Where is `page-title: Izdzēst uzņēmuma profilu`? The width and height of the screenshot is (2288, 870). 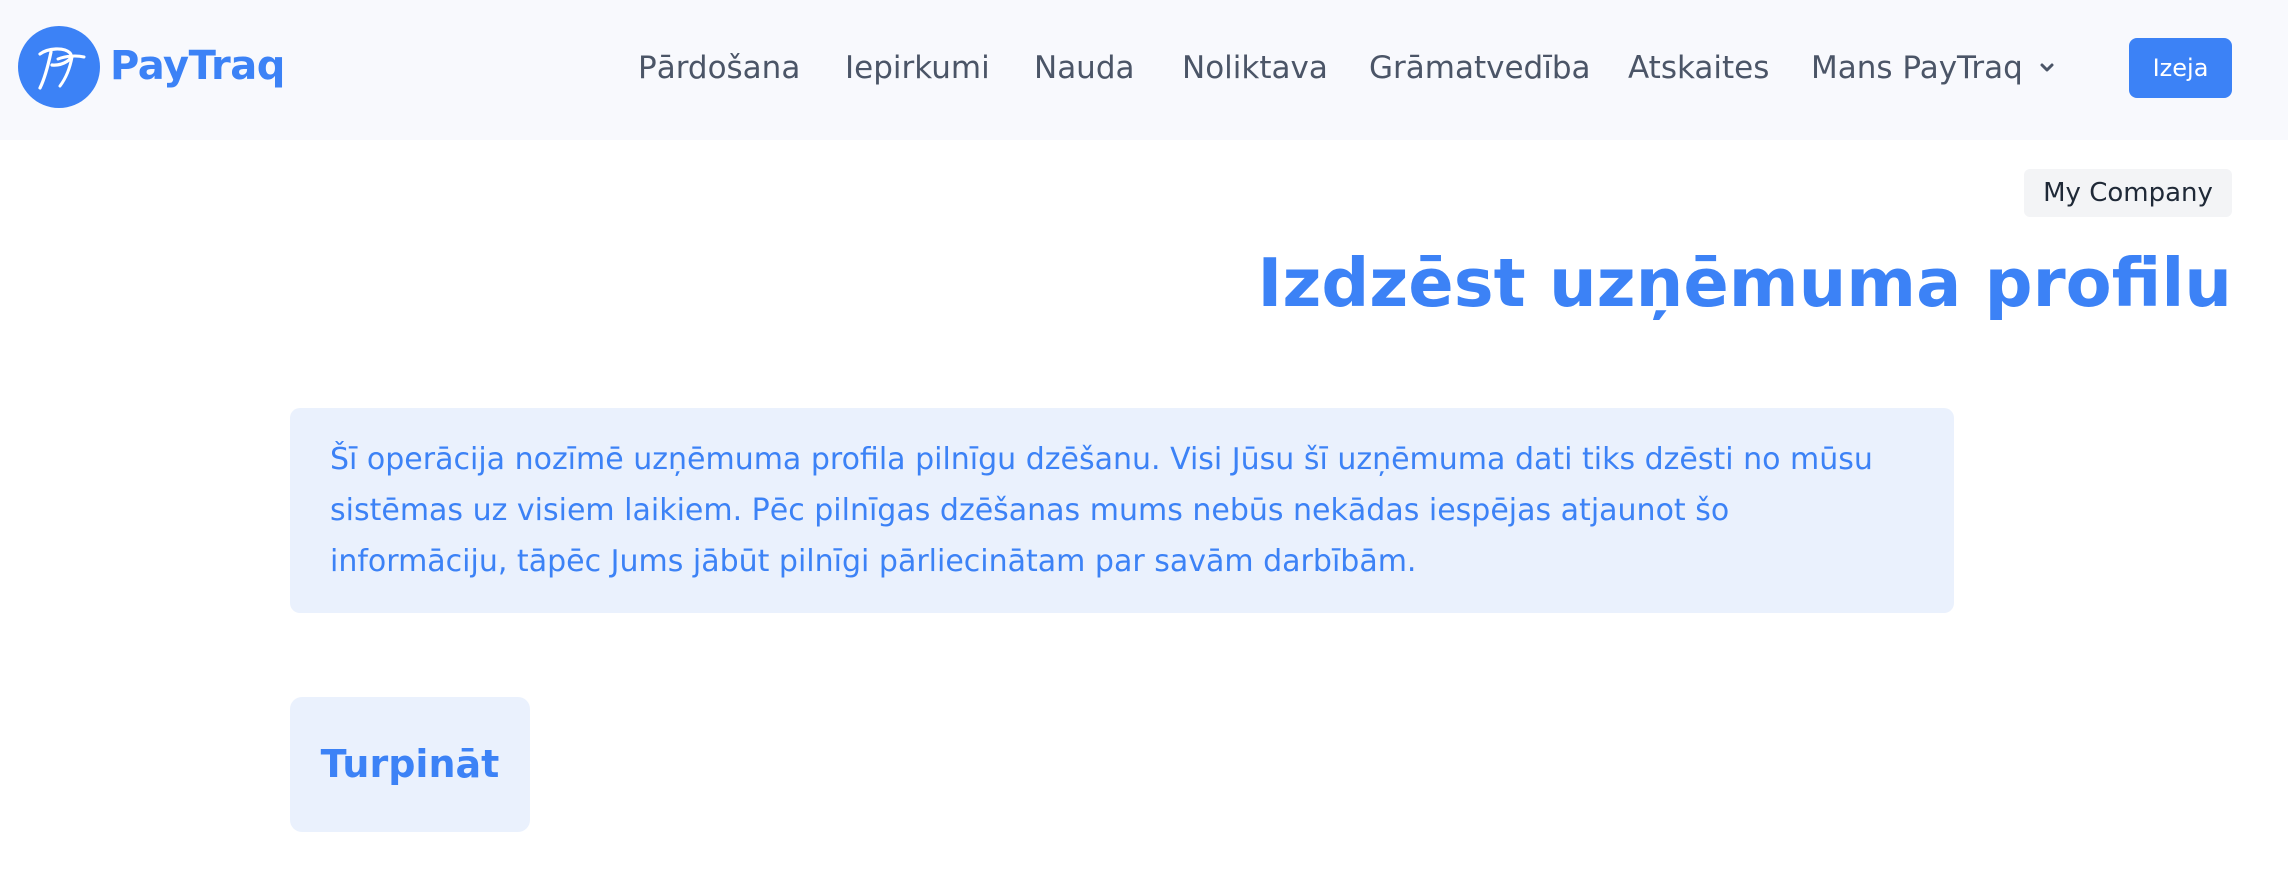
page-title: Izdzēst uzņēmuma profilu is located at coordinates (1744, 283).